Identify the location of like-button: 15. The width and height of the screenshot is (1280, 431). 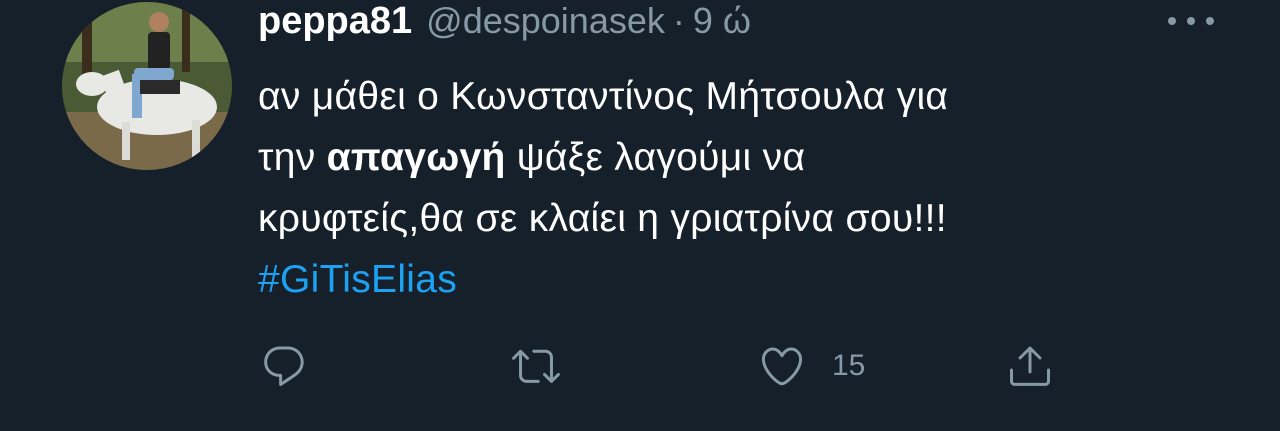
(811, 366).